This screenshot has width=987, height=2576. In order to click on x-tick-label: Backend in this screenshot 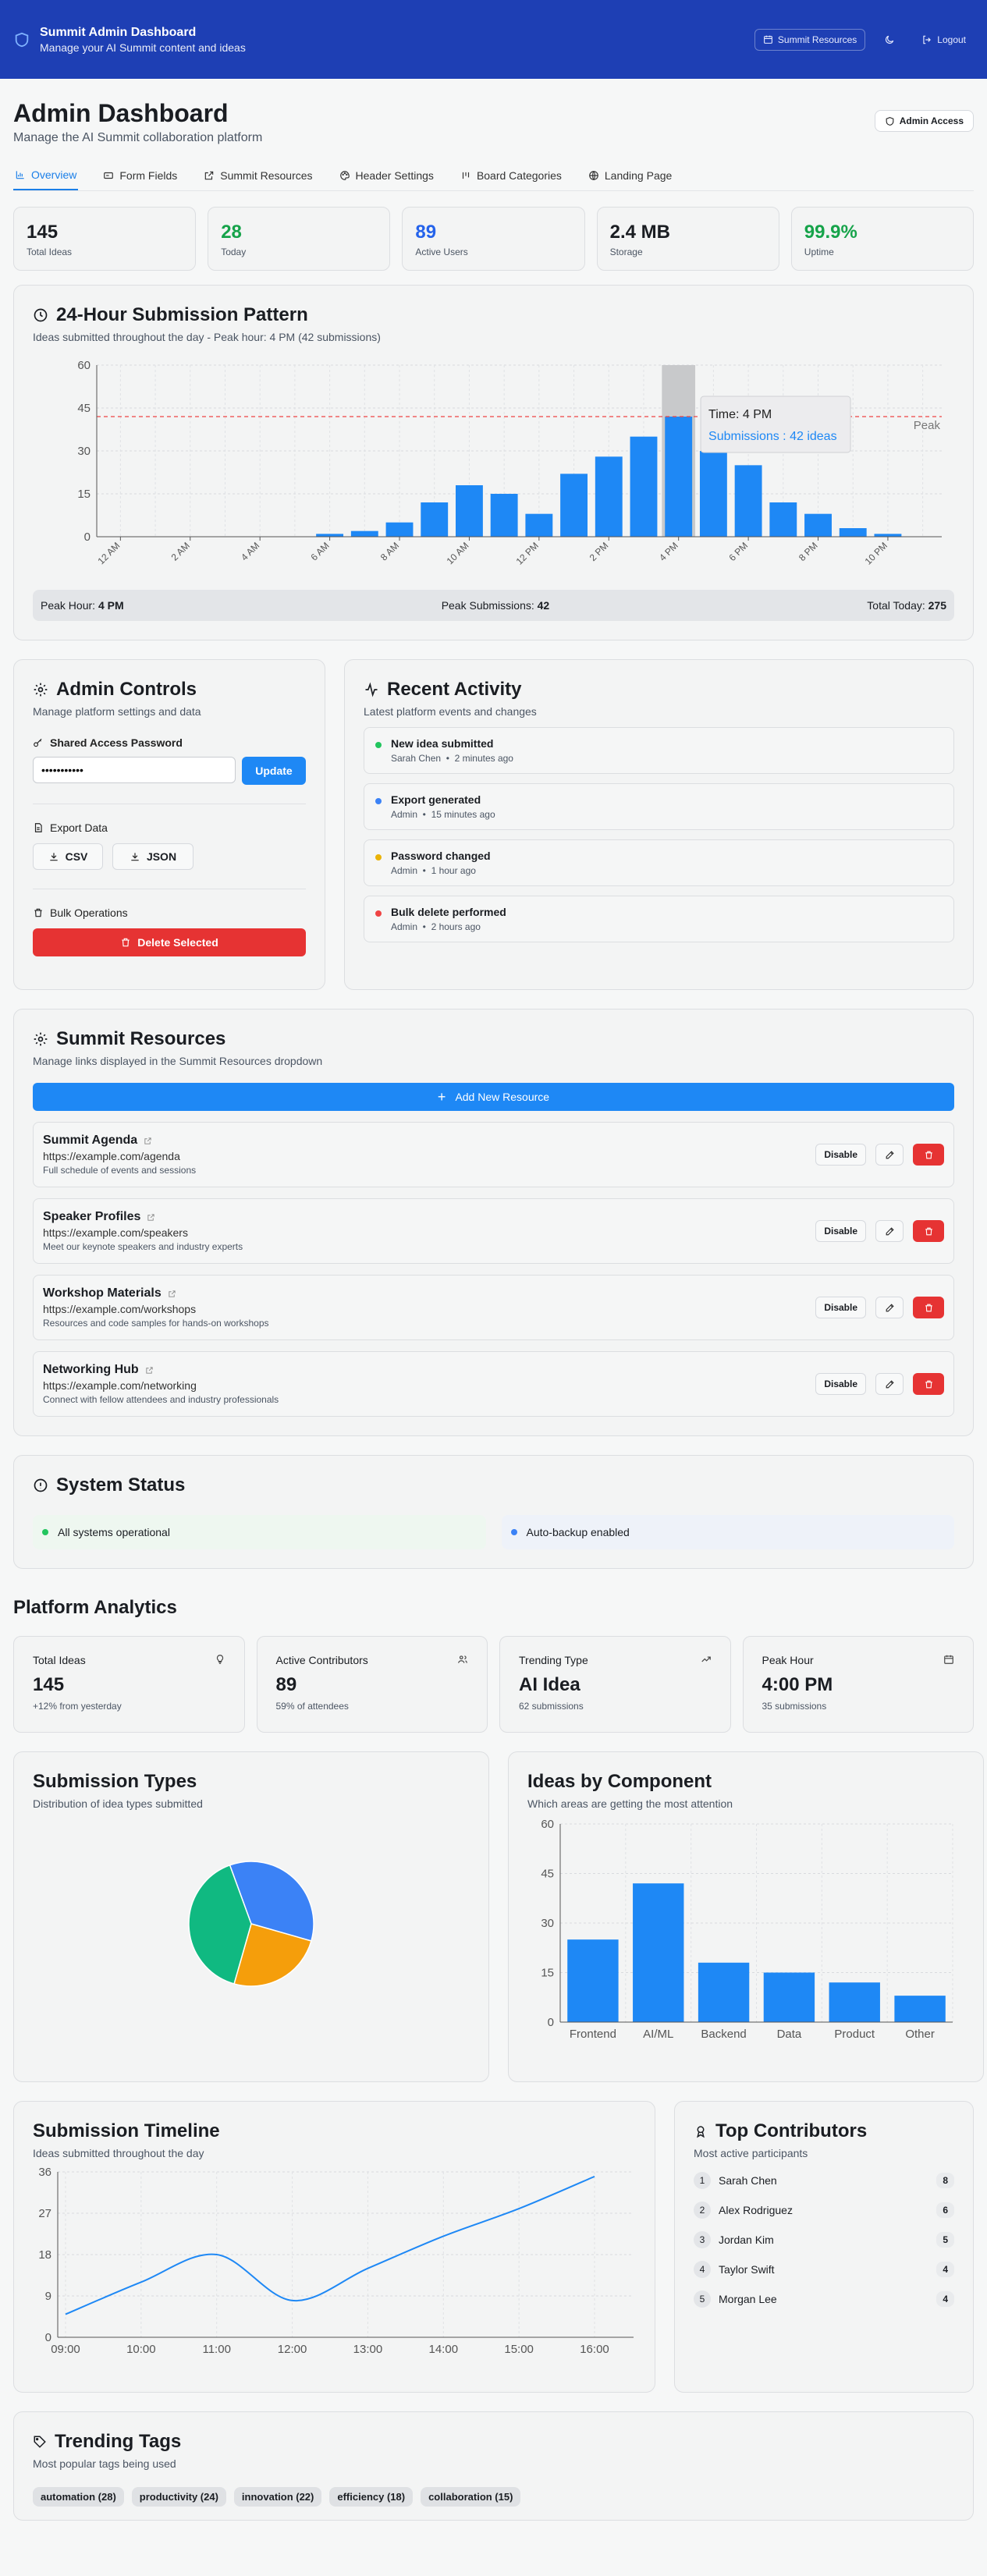, I will do `click(723, 2034)`.